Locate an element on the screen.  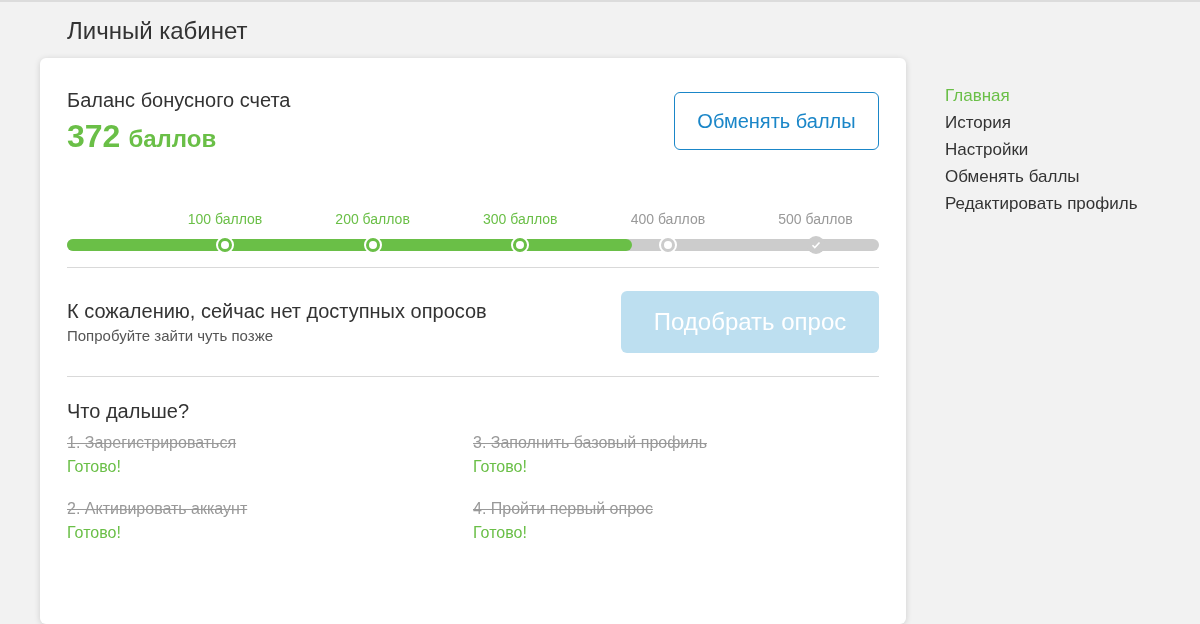
milestone-label: 200 баллов is located at coordinates (372, 219).